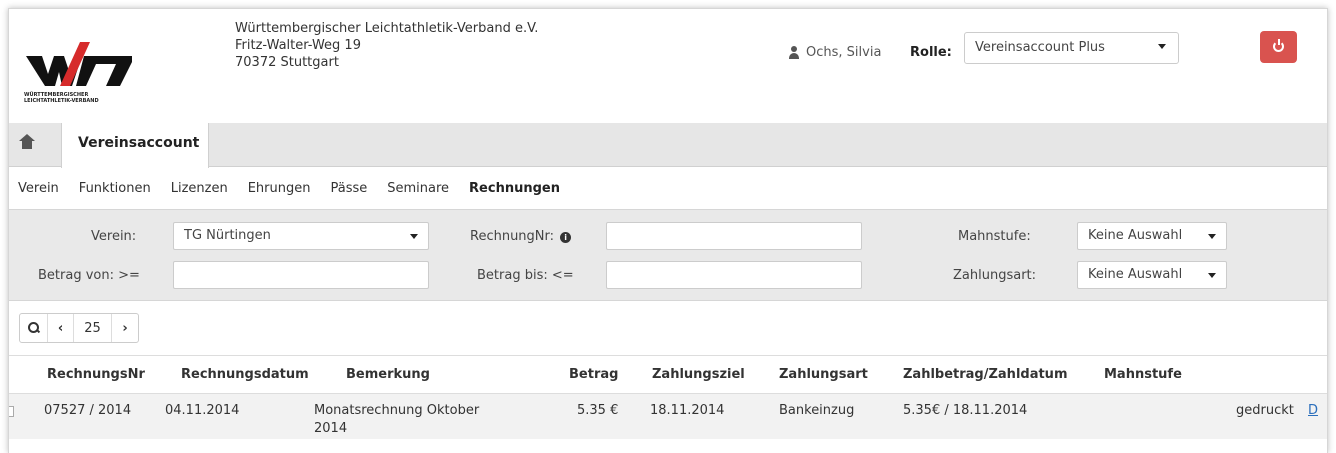 The image size is (1336, 453). I want to click on cell-zahlungsart: Bankeinzug, so click(817, 410).